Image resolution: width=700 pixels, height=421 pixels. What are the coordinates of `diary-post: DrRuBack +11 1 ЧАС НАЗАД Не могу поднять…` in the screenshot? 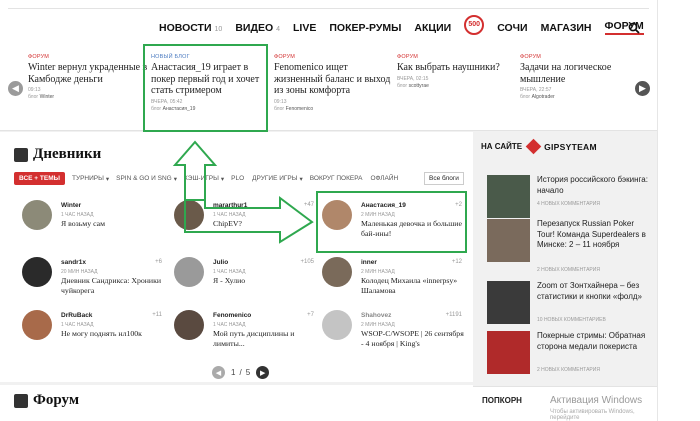 It's located at (92, 332).